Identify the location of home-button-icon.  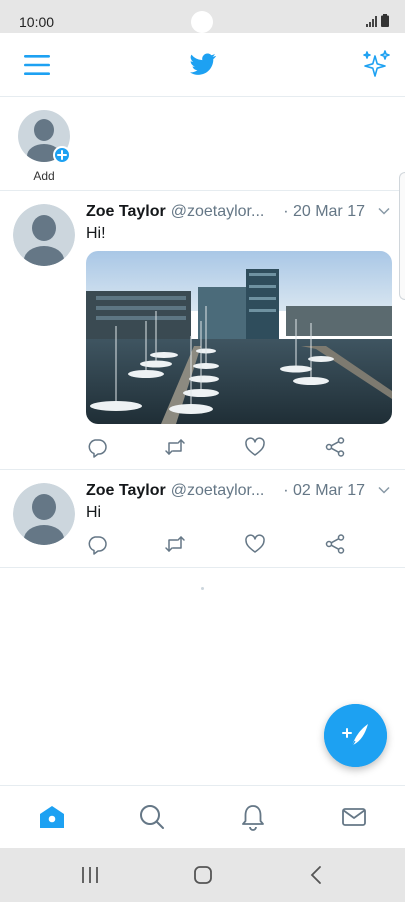
(203, 875).